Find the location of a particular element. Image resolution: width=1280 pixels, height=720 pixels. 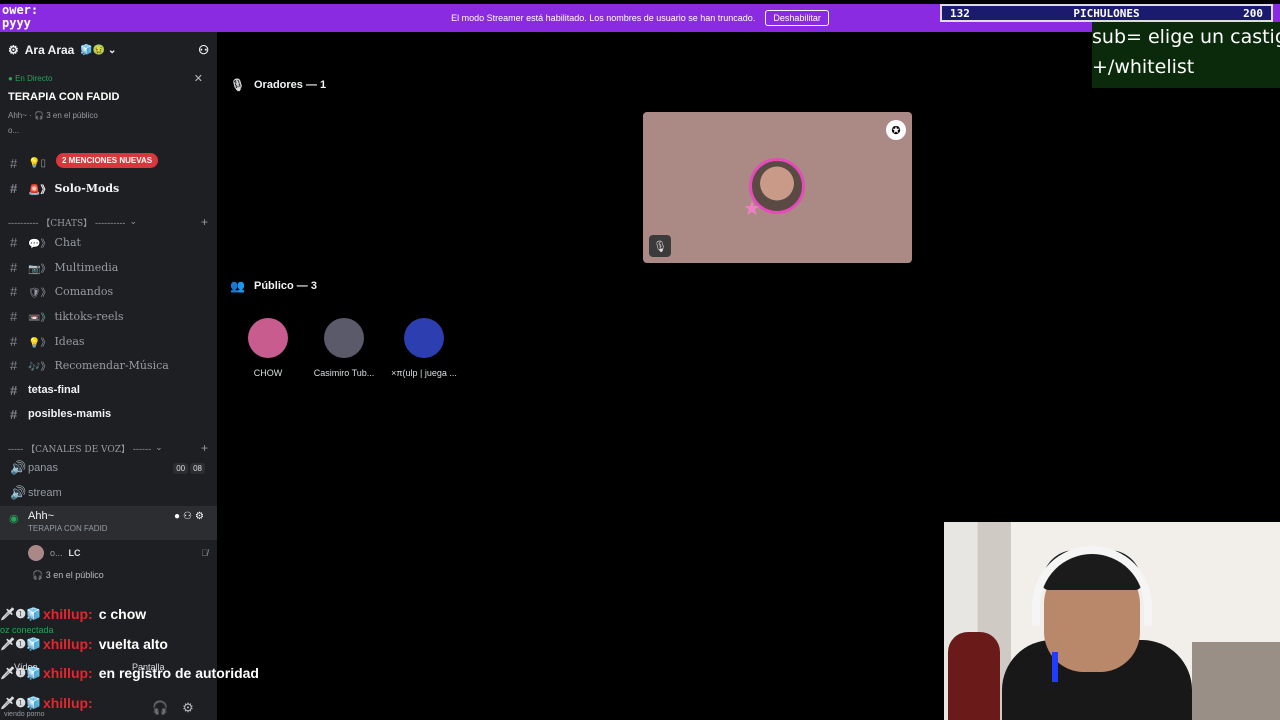

goal-counter: 132 PICHULONES 200 is located at coordinates (1106, 13).